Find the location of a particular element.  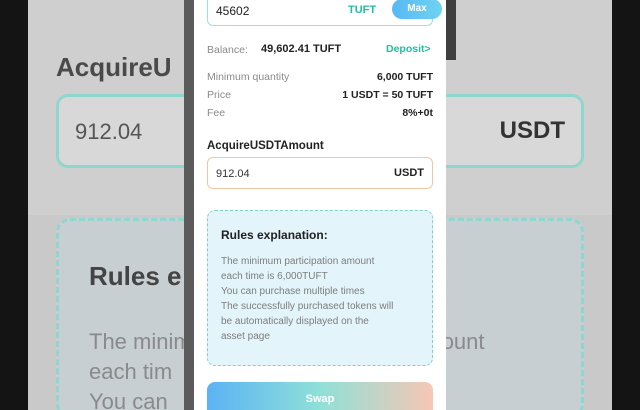

background-rules-title: Rules e is located at coordinates (135, 276).